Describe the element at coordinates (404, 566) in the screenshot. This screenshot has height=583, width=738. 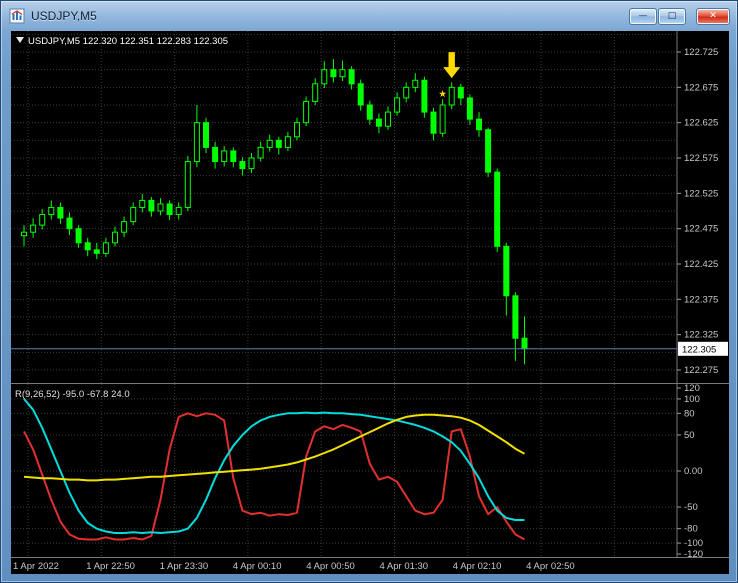
I see `time-axis-label: 4 Apr 01:30` at that location.